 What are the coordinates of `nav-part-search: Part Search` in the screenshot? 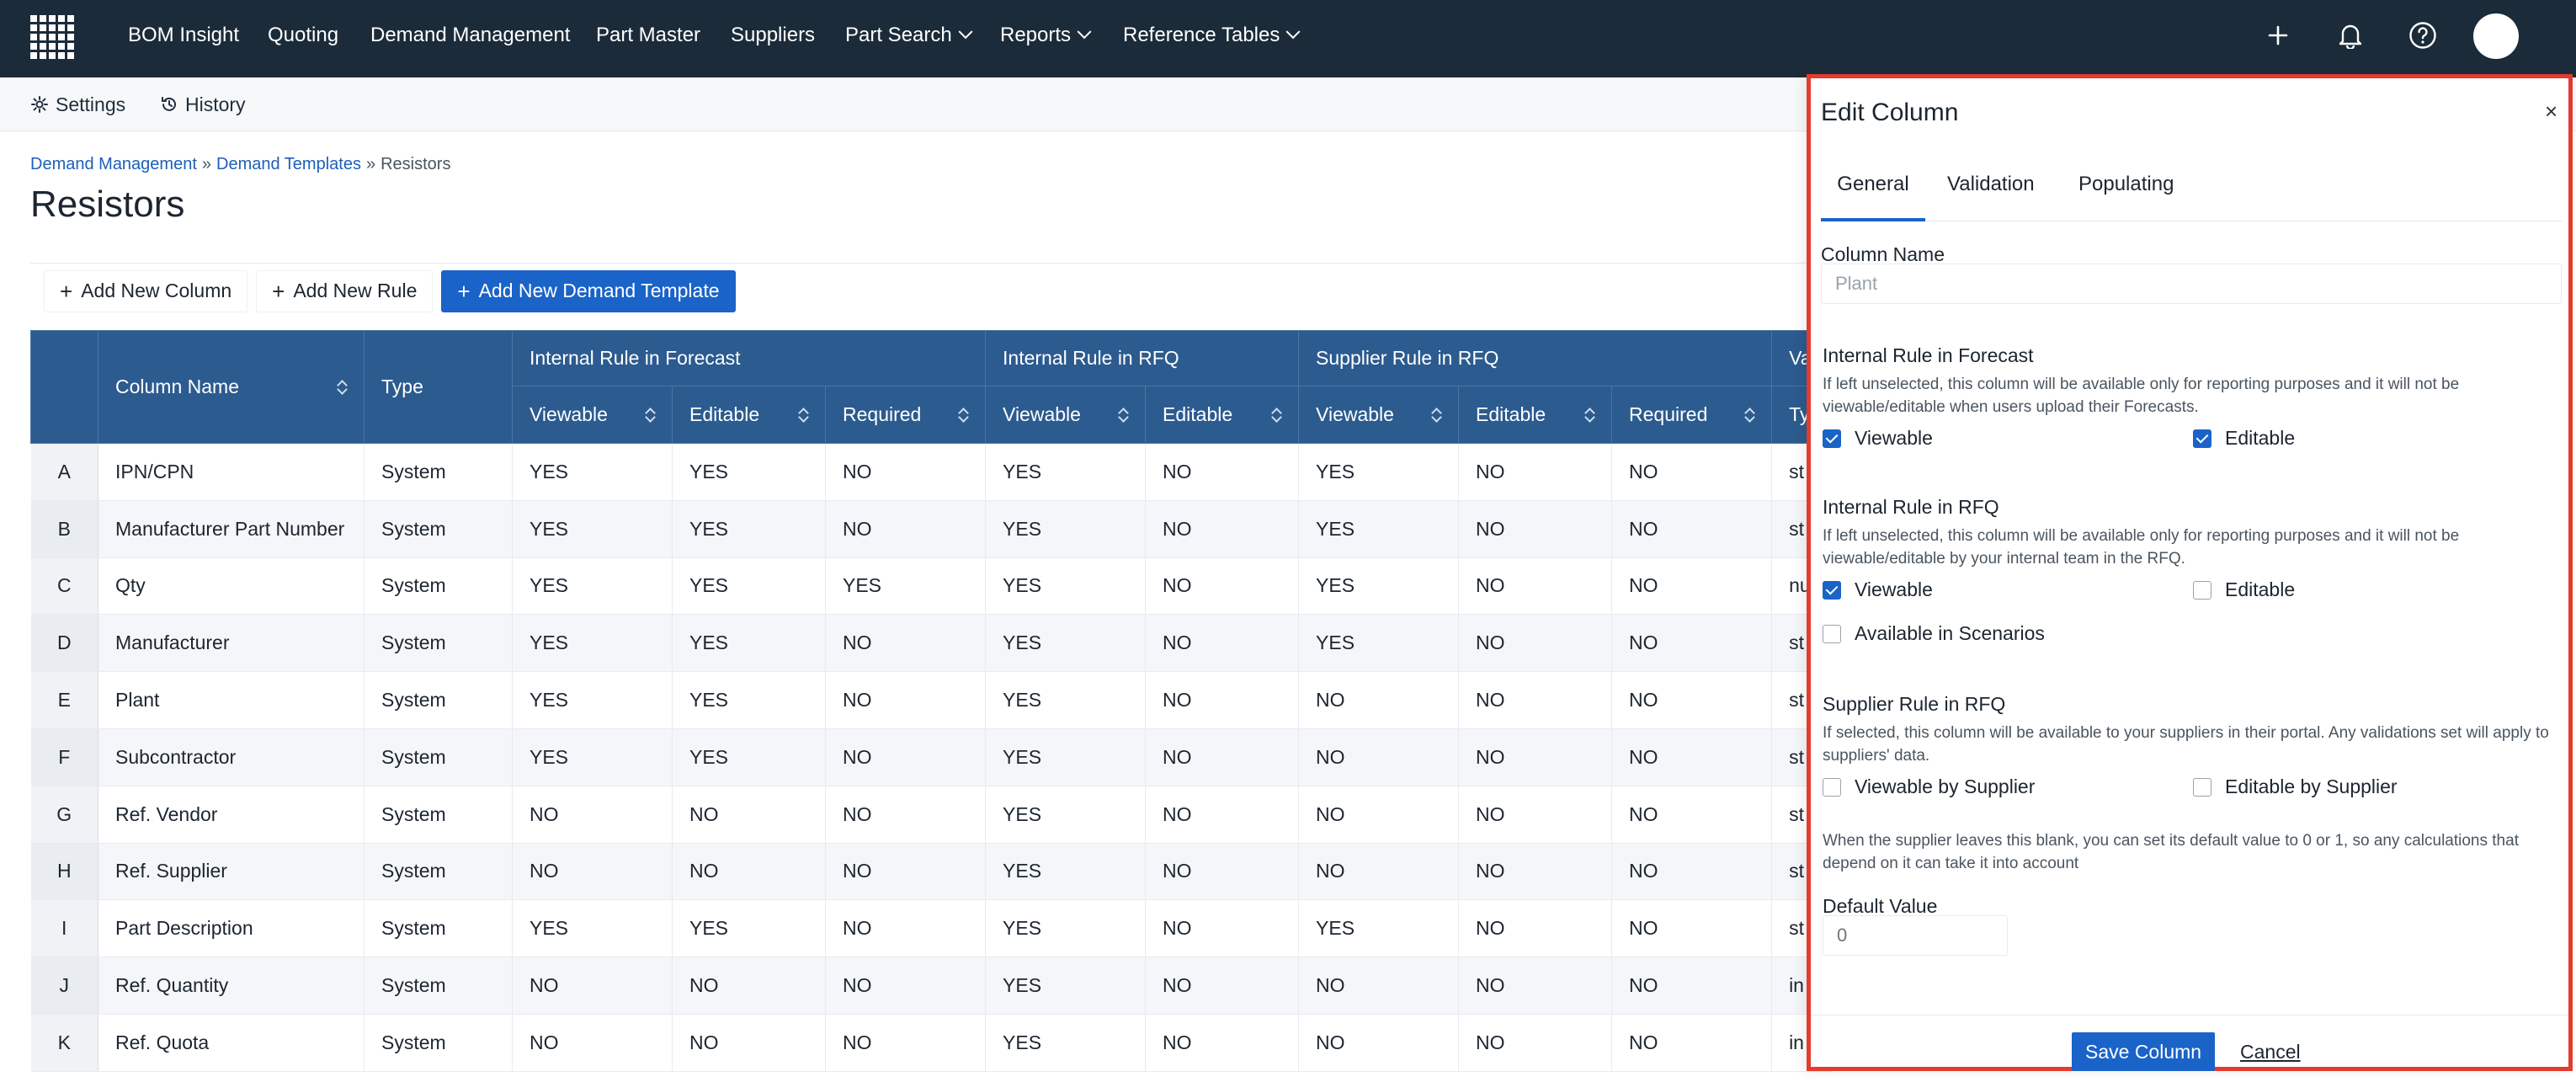 It's located at (909, 35).